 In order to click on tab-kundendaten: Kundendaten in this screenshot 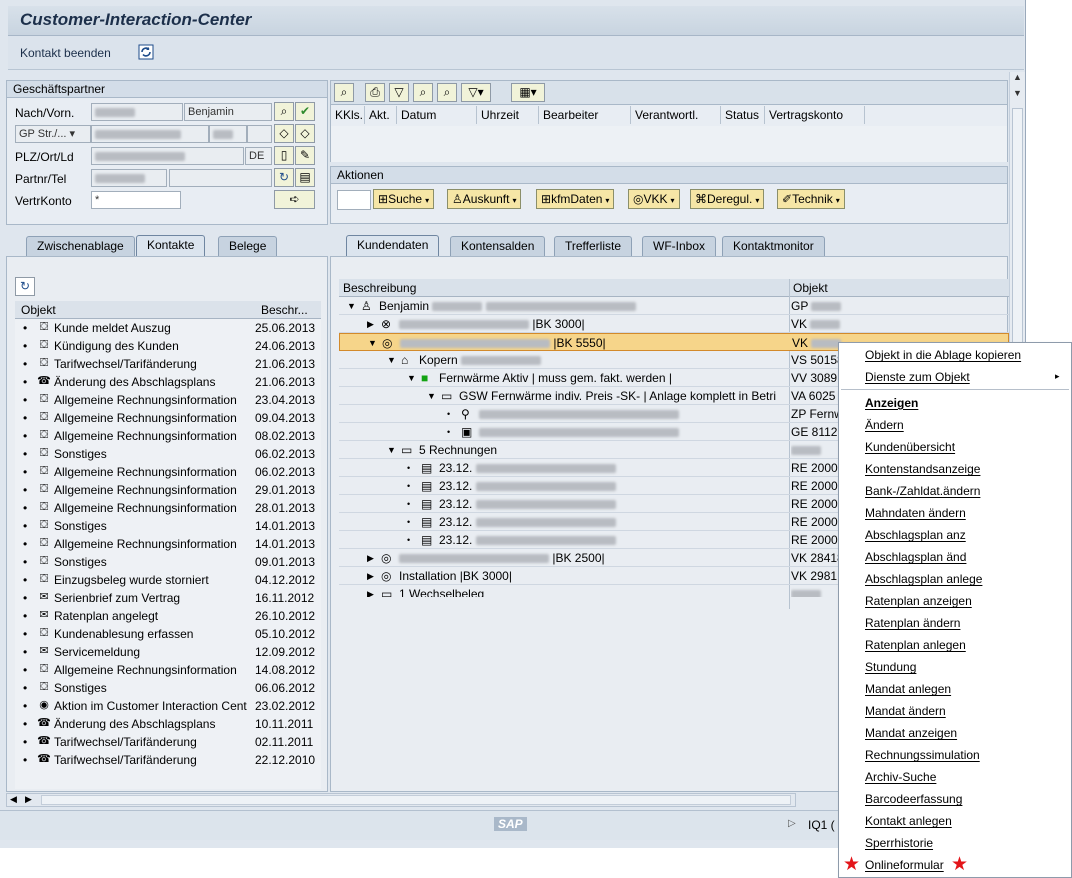, I will do `click(393, 246)`.